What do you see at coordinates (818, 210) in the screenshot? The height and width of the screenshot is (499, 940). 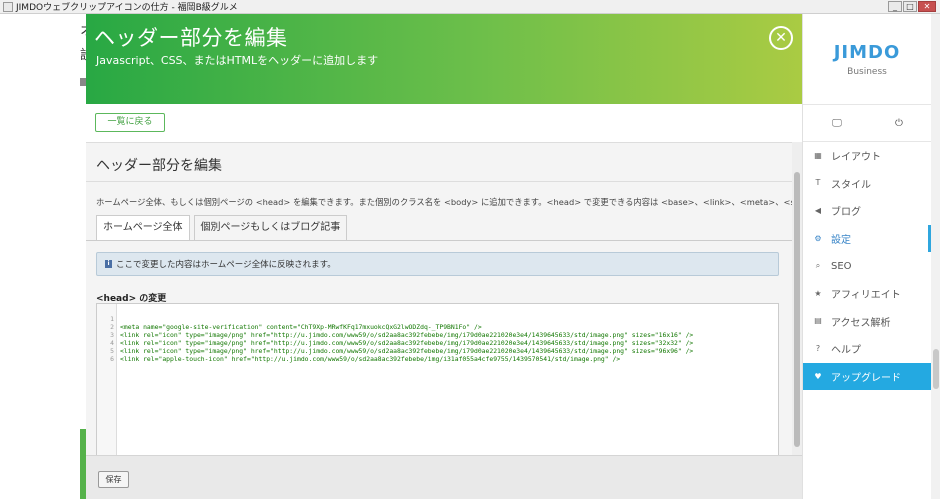 I see `megaphone-icon: ◀` at bounding box center [818, 210].